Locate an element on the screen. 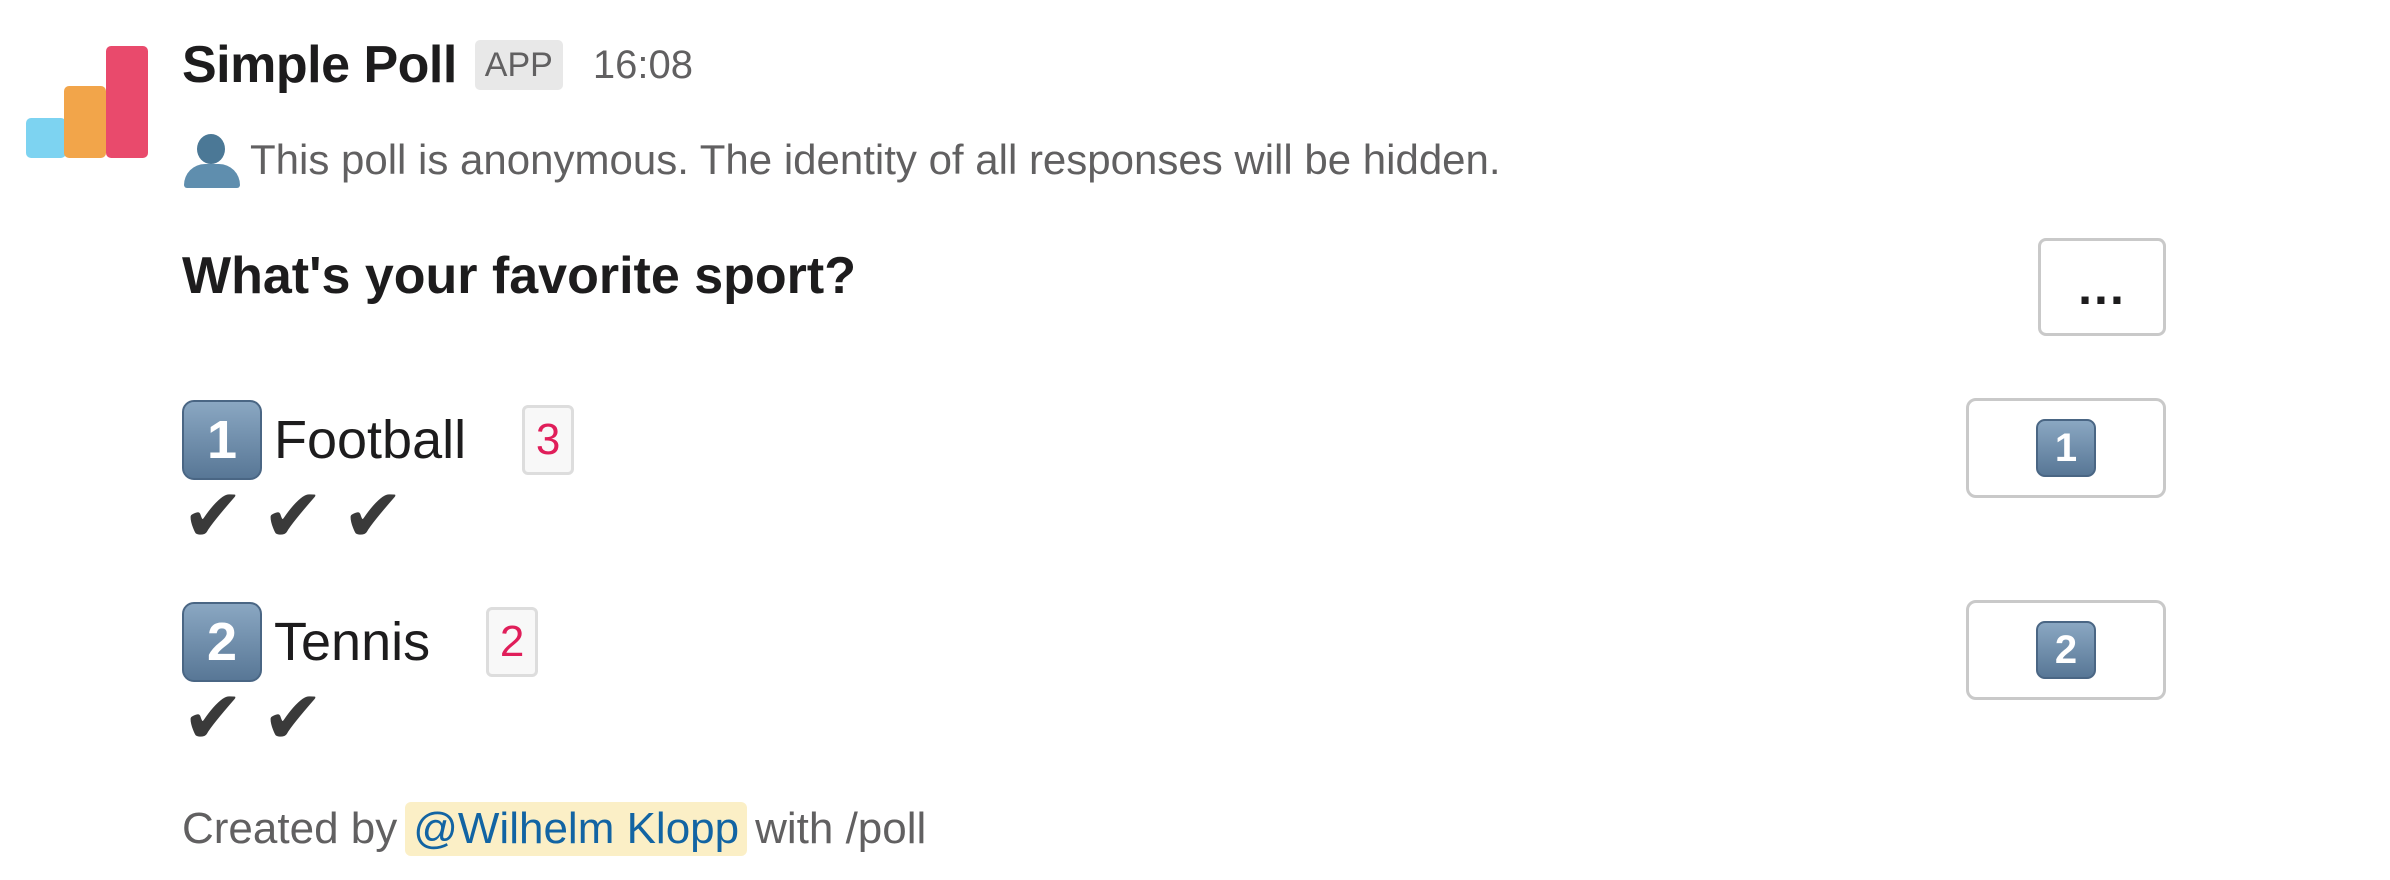 Image resolution: width=2390 pixels, height=880 pixels. message-header: Simple Poll APP 16:08 is located at coordinates (437, 65).